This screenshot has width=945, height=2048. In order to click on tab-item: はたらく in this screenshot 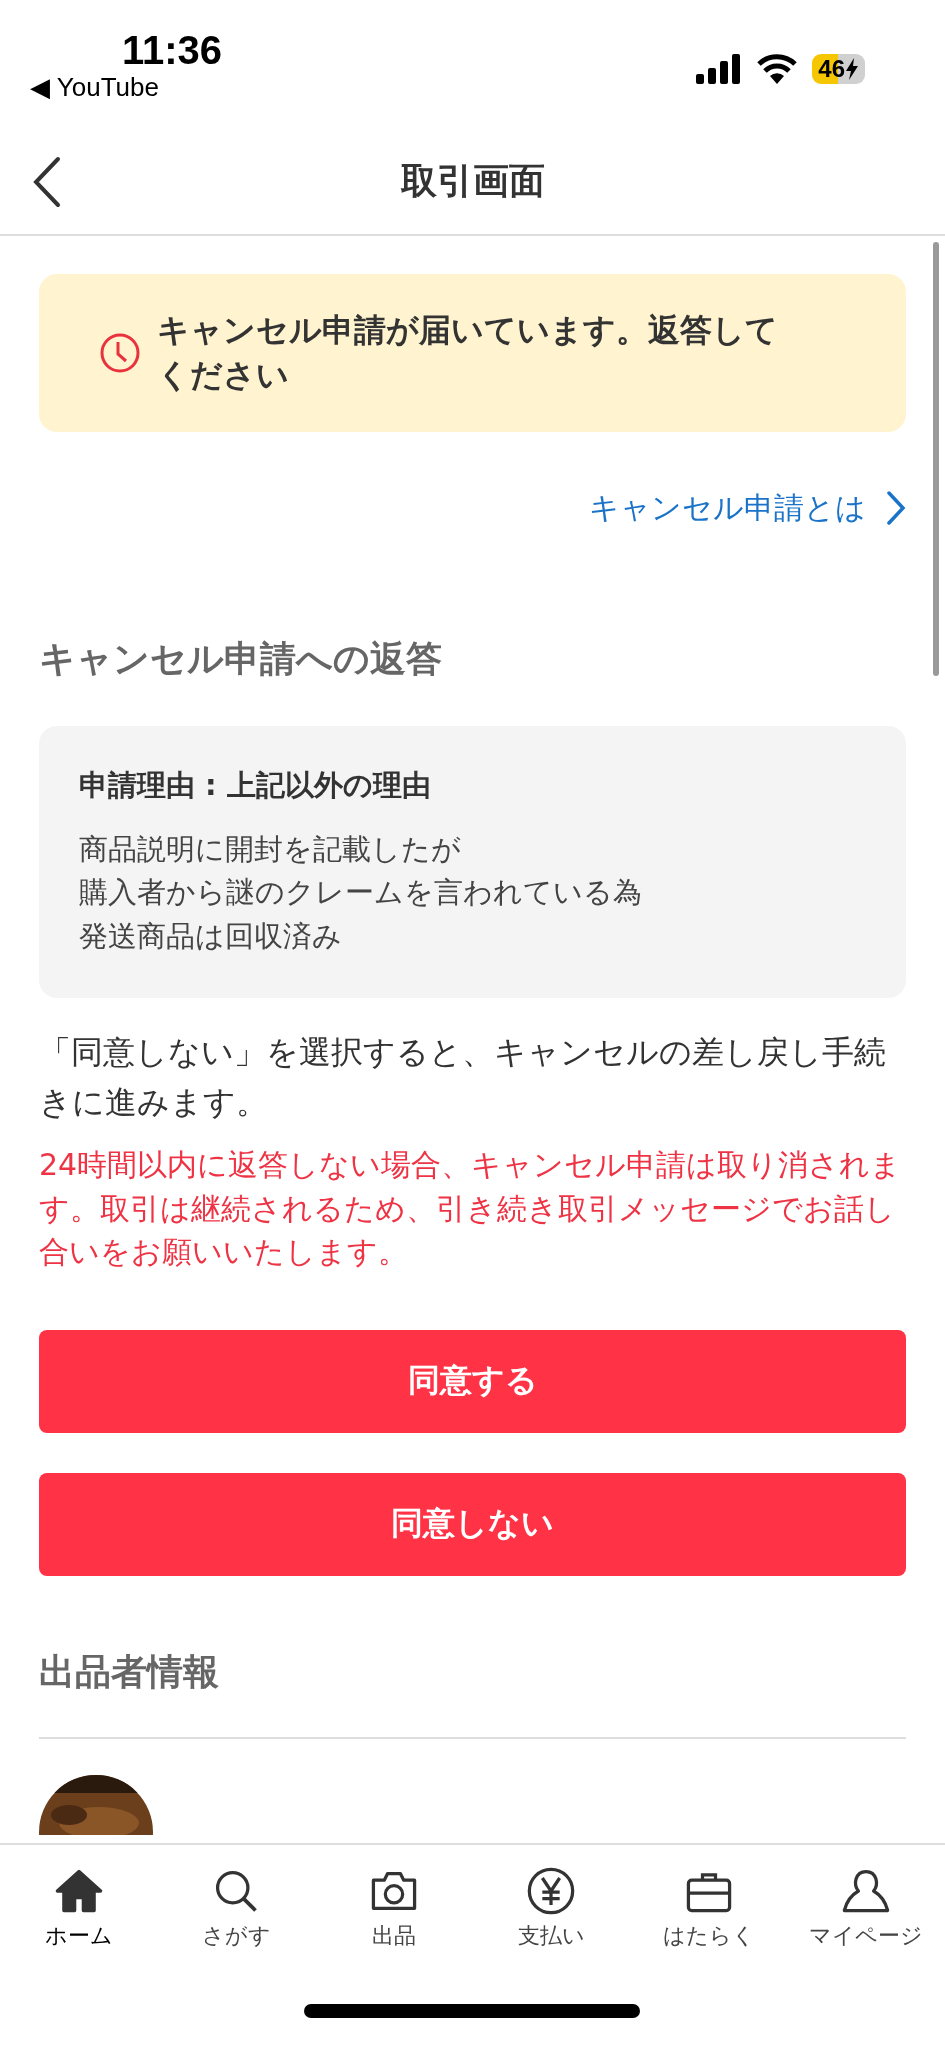, I will do `click(709, 1908)`.